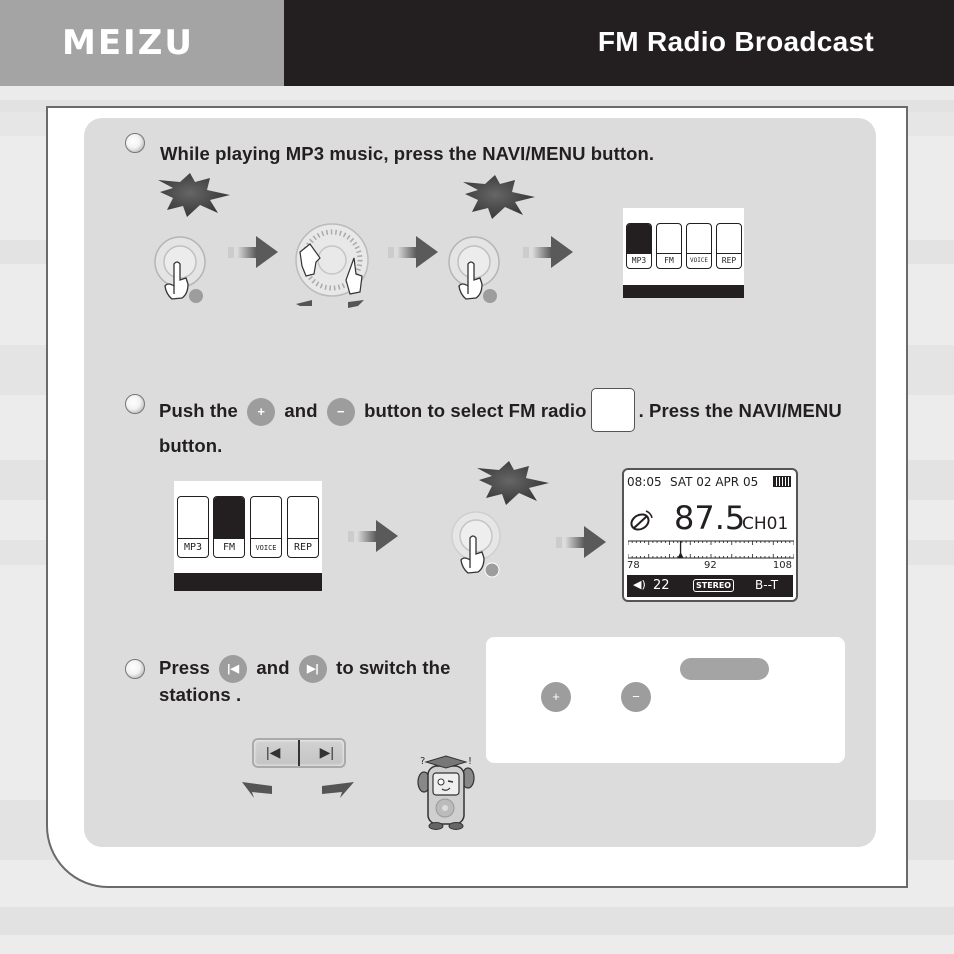 The width and height of the screenshot is (954, 954). I want to click on stereo-badge: STEREO, so click(714, 585).